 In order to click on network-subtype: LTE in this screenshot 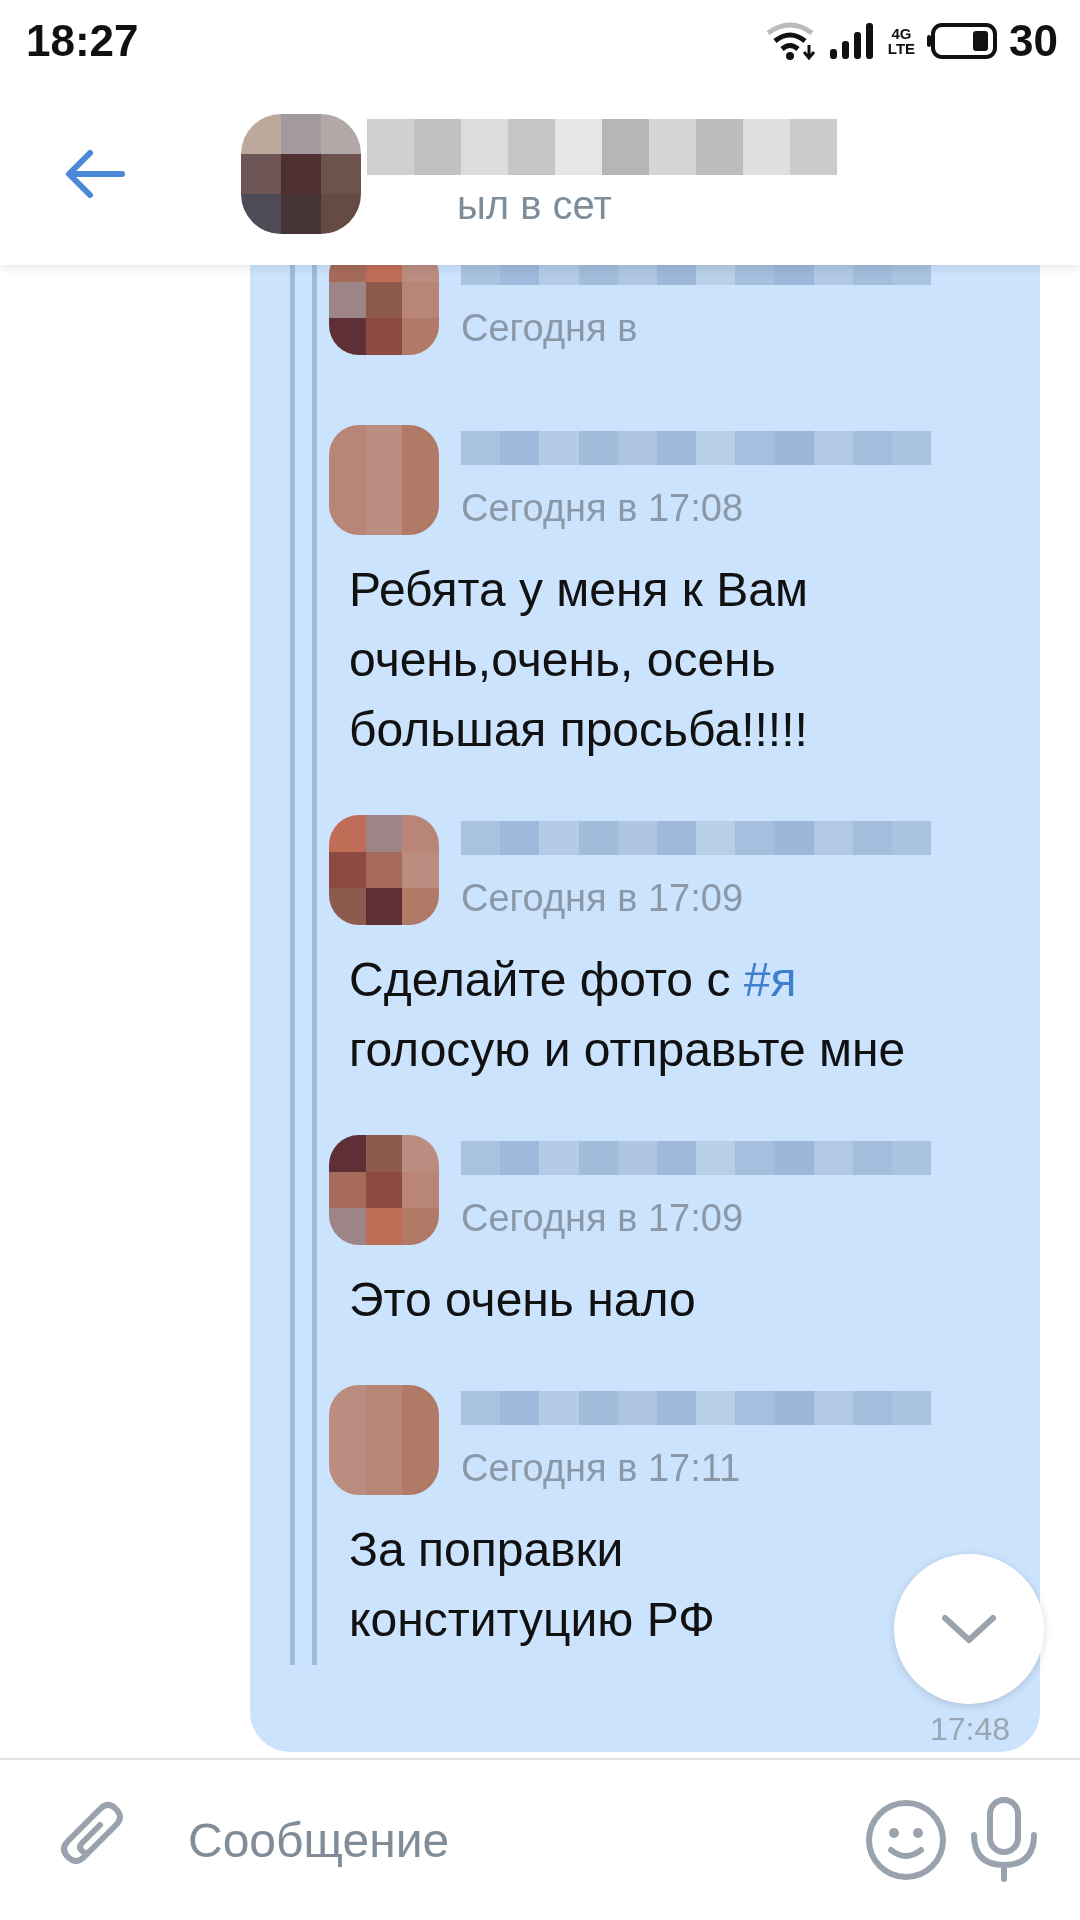, I will do `click(901, 48)`.